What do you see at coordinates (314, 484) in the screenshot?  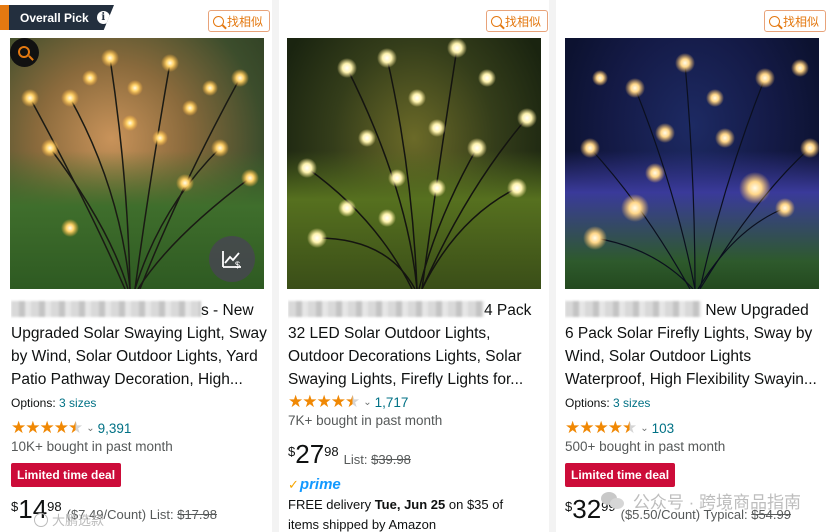 I see `prime-logo: ✓ prime` at bounding box center [314, 484].